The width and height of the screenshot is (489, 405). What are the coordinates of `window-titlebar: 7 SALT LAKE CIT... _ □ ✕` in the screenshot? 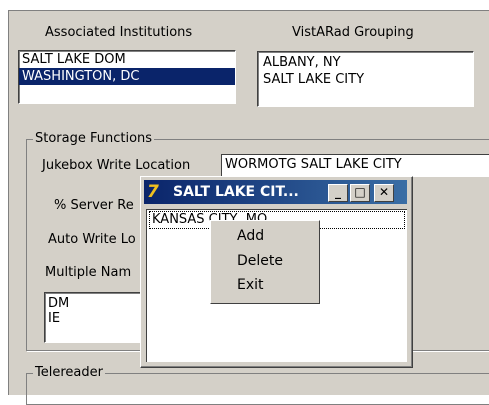 It's located at (275, 192).